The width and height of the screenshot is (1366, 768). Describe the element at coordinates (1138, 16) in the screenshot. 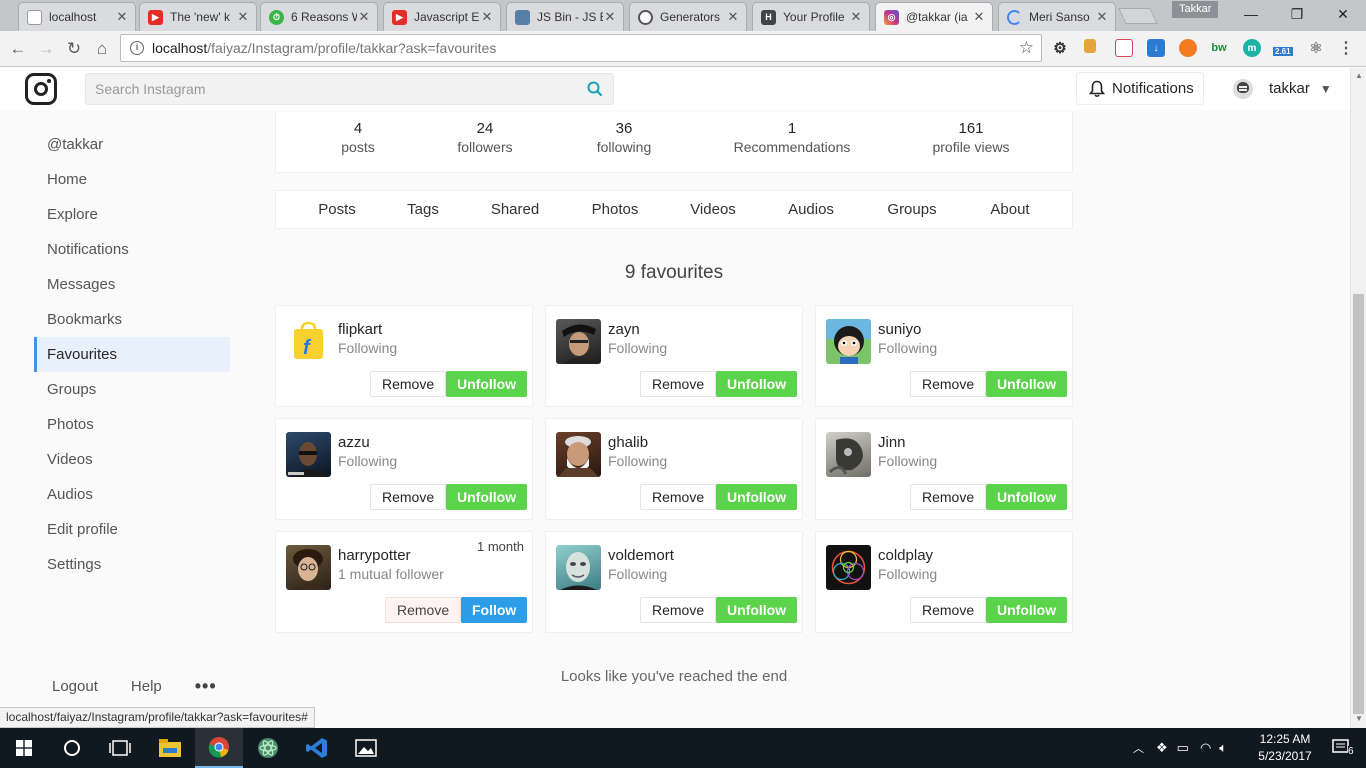

I see `new-tab-button` at that location.